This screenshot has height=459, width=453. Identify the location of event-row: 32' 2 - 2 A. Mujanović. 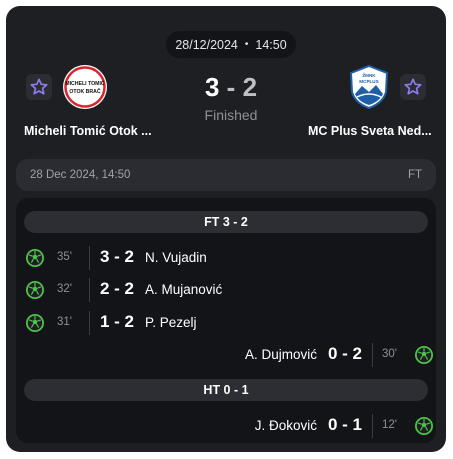
(226, 290).